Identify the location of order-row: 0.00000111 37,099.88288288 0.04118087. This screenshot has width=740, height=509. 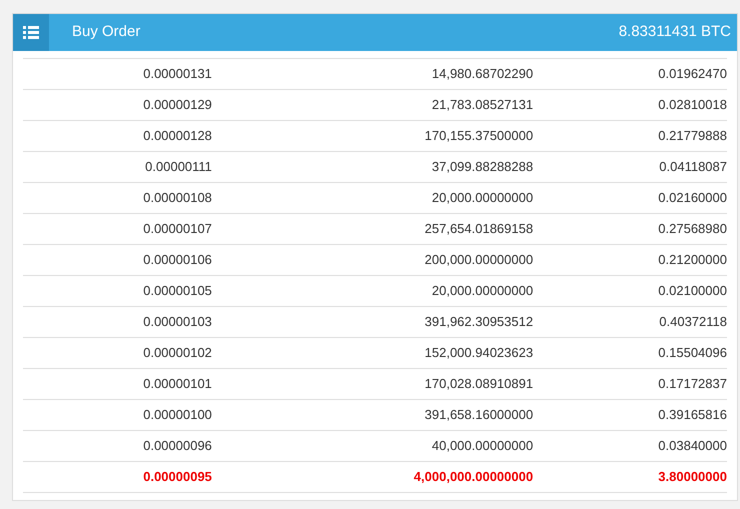
(375, 167).